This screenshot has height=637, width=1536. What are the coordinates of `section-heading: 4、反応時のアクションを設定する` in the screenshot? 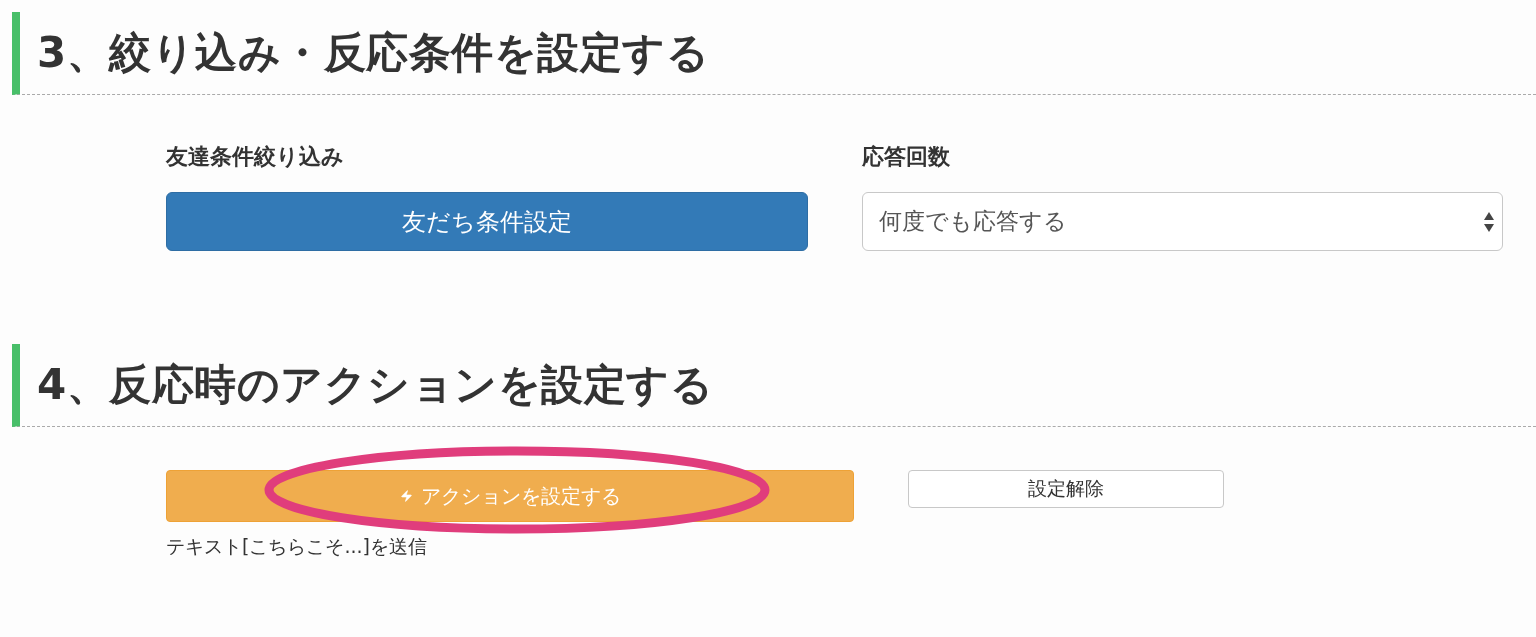 It's located at (774, 385).